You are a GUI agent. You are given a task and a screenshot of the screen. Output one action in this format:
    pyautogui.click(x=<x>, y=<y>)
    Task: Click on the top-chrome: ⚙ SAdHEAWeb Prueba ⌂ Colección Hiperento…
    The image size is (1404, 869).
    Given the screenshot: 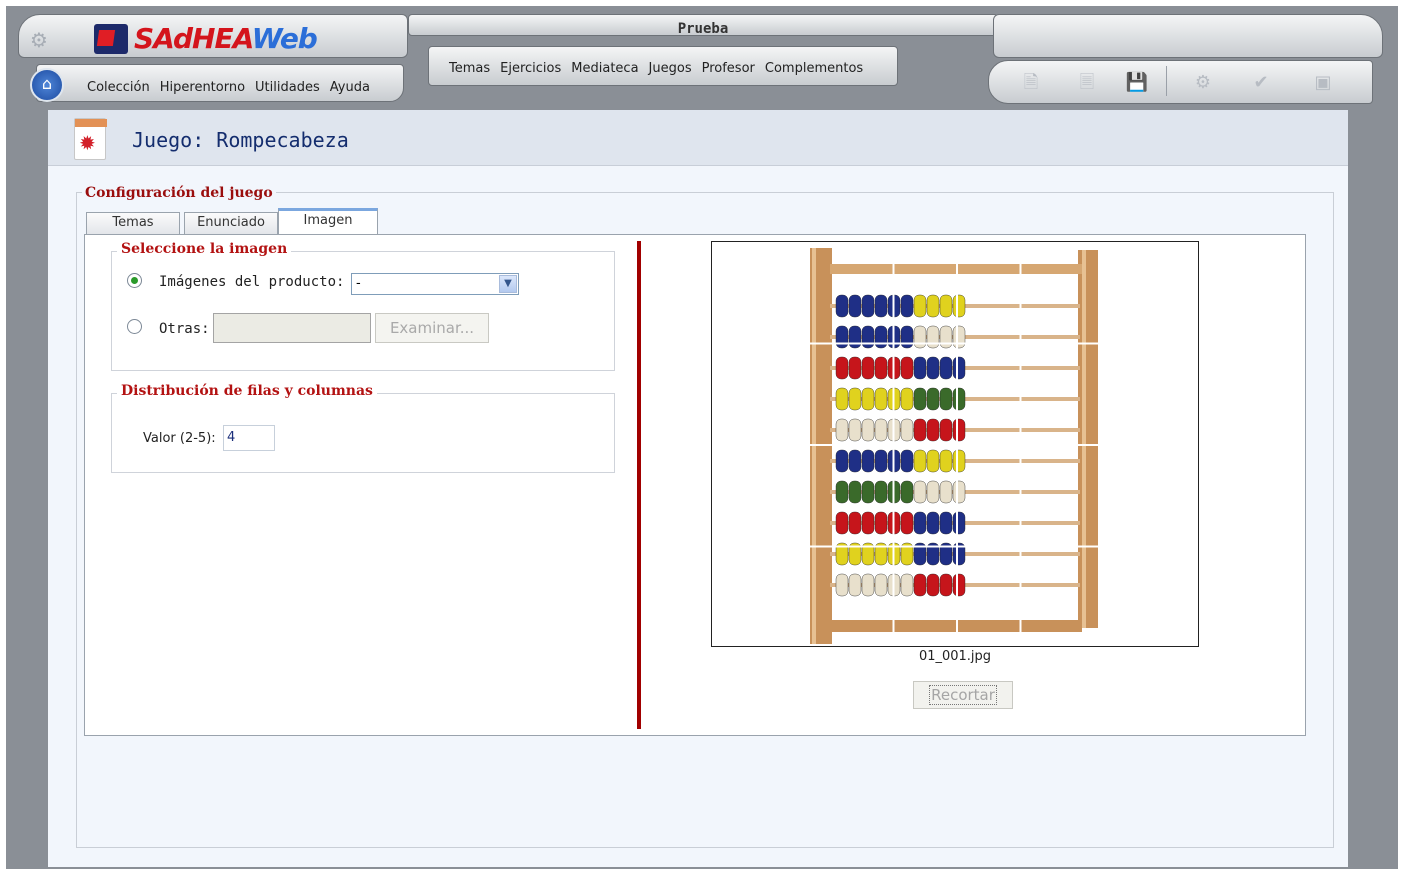 What is the action you would take?
    pyautogui.click(x=697, y=58)
    